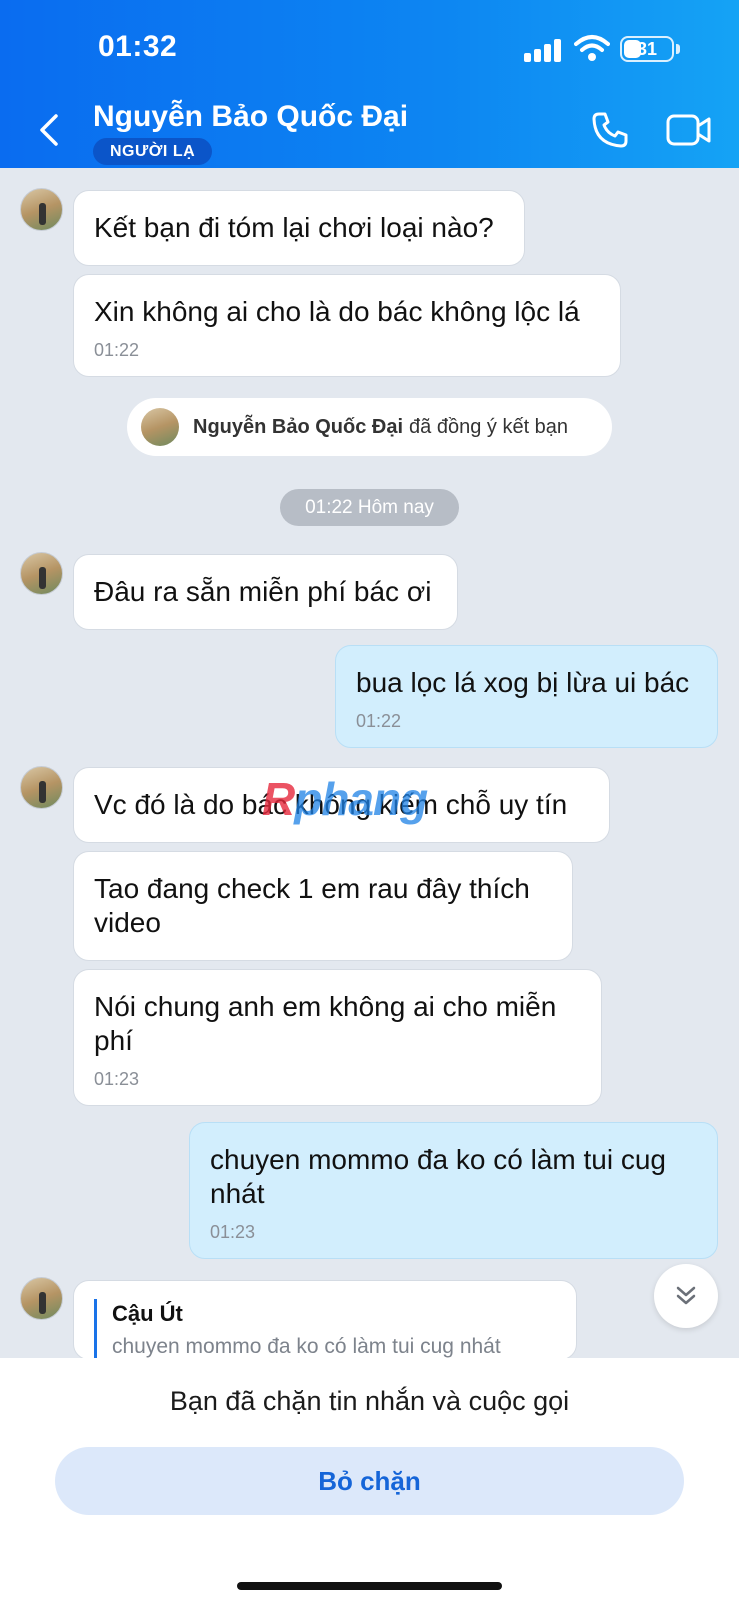 This screenshot has width=739, height=1600. I want to click on status-time: 01:32, so click(138, 46).